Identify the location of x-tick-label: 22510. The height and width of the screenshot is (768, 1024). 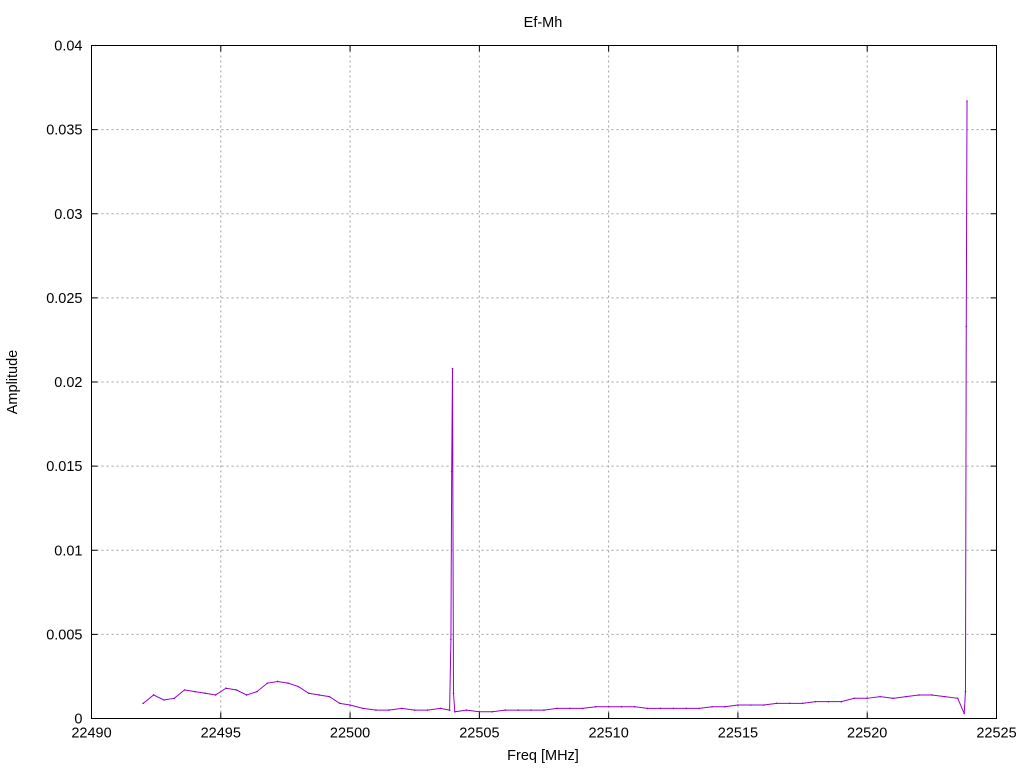
(608, 734).